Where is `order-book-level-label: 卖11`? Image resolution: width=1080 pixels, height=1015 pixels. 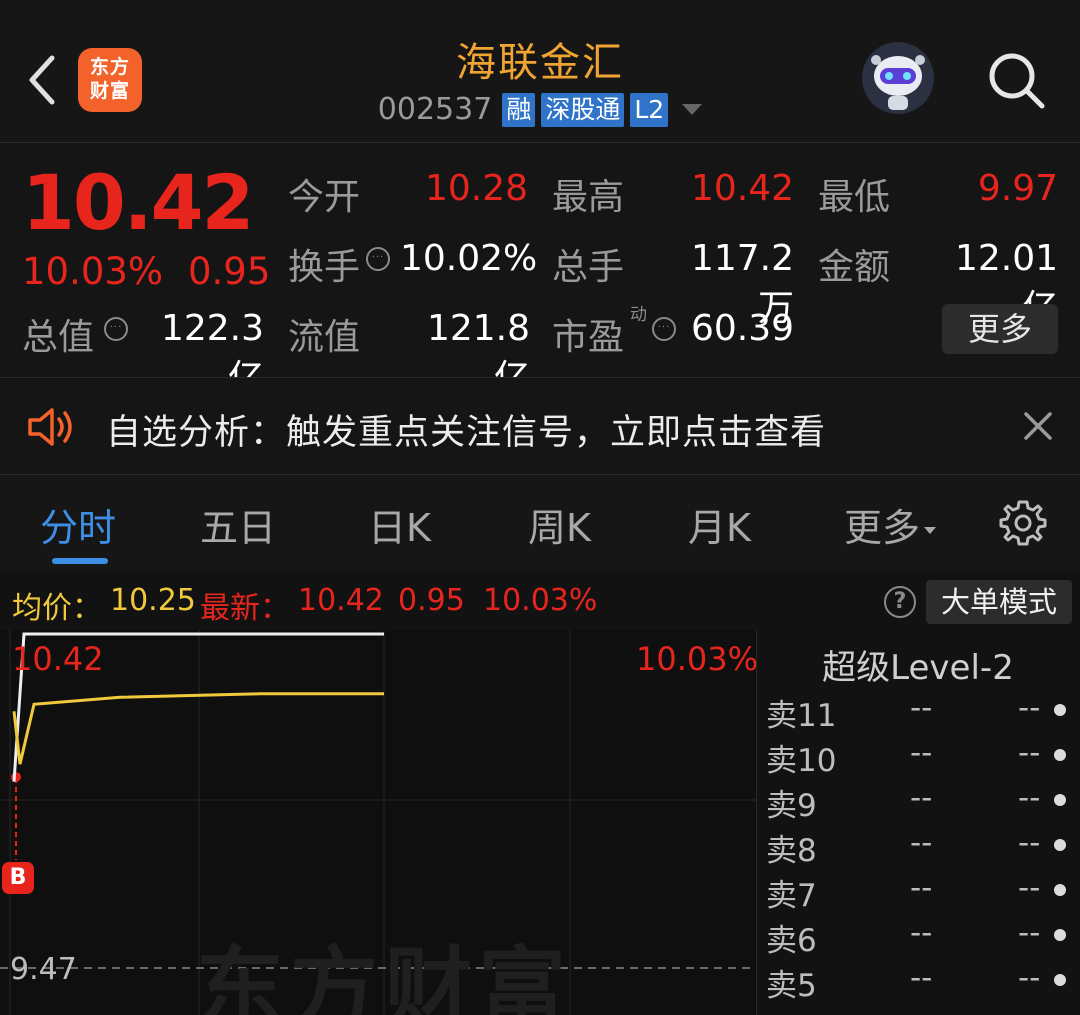 order-book-level-label: 卖11 is located at coordinates (801, 716).